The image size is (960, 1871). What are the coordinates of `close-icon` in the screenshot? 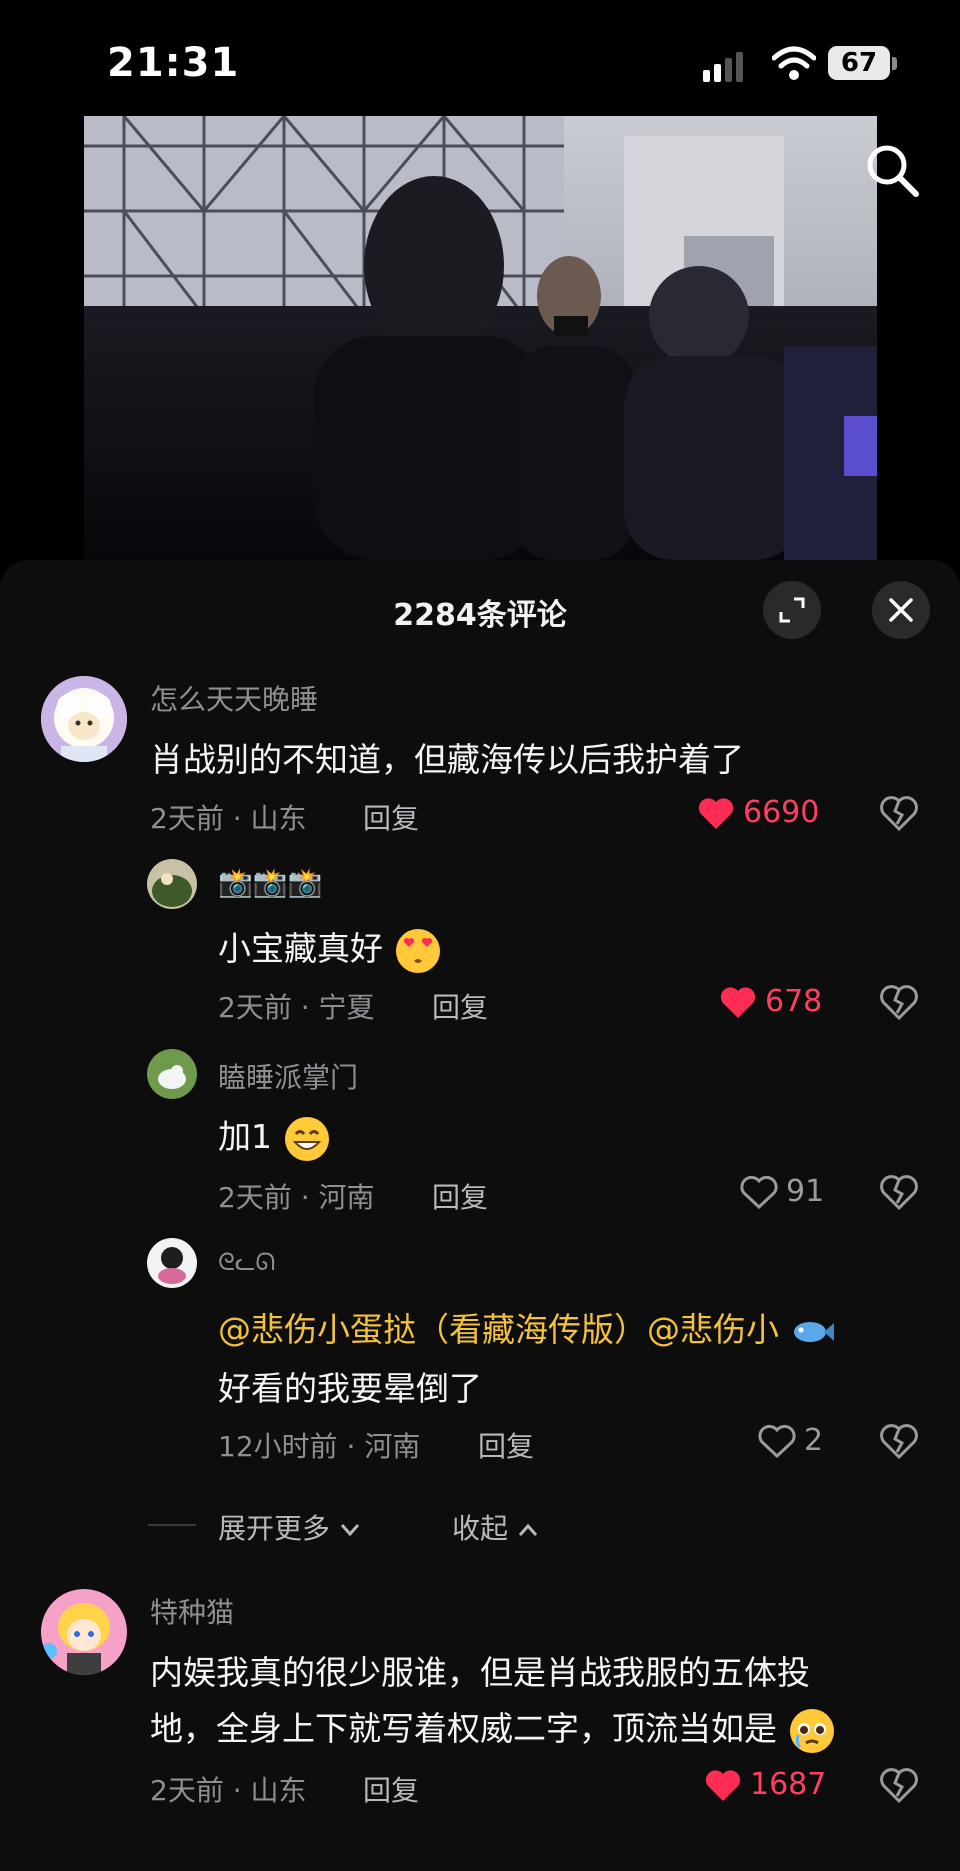 It's located at (901, 610).